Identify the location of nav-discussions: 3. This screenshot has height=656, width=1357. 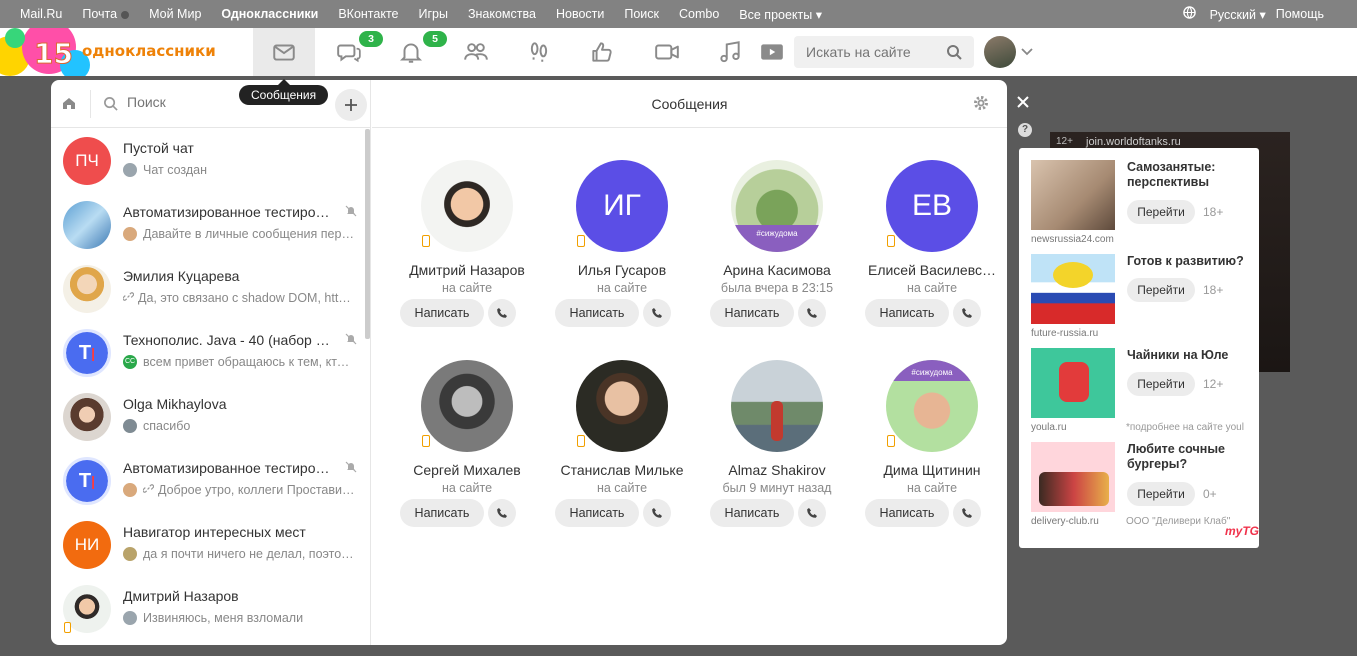
(350, 52).